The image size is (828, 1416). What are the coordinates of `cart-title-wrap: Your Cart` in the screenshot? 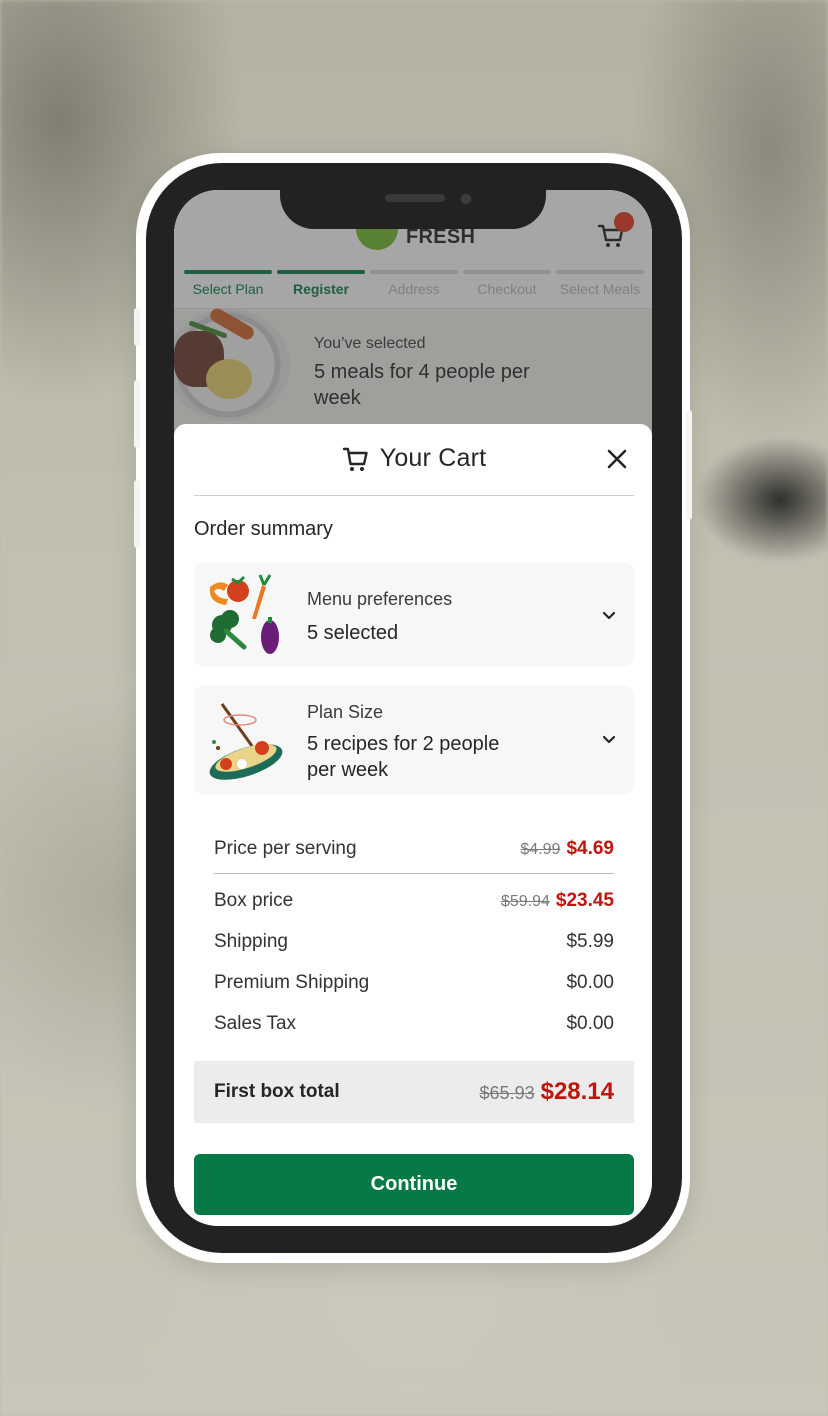 It's located at (414, 458).